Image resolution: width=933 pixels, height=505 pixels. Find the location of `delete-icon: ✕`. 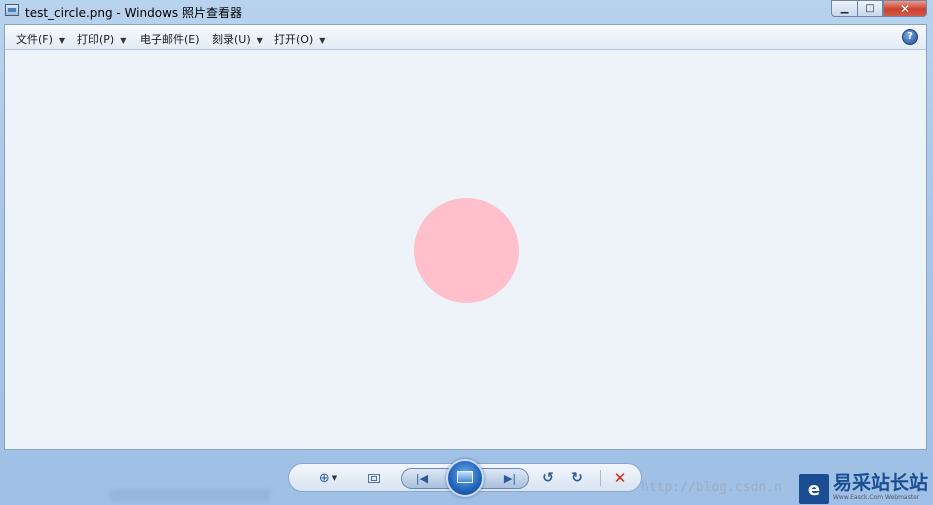

delete-icon: ✕ is located at coordinates (620, 478).